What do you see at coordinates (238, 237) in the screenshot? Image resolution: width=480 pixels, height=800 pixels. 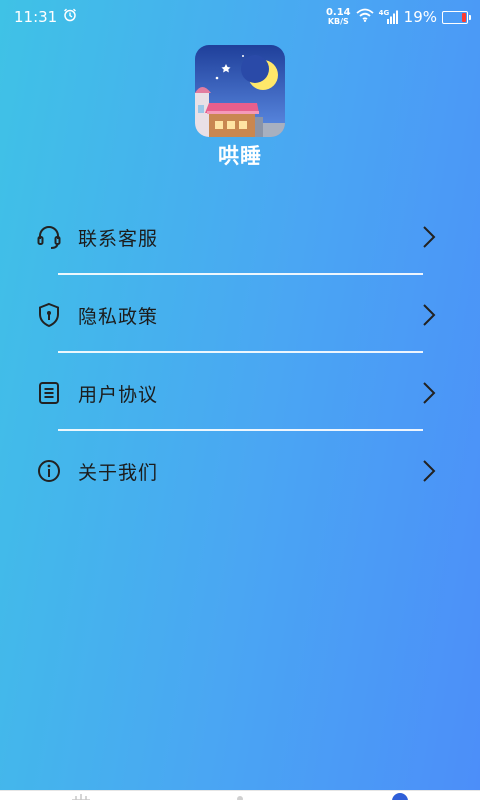 I see `menu-item-contact-support: 联系客服` at bounding box center [238, 237].